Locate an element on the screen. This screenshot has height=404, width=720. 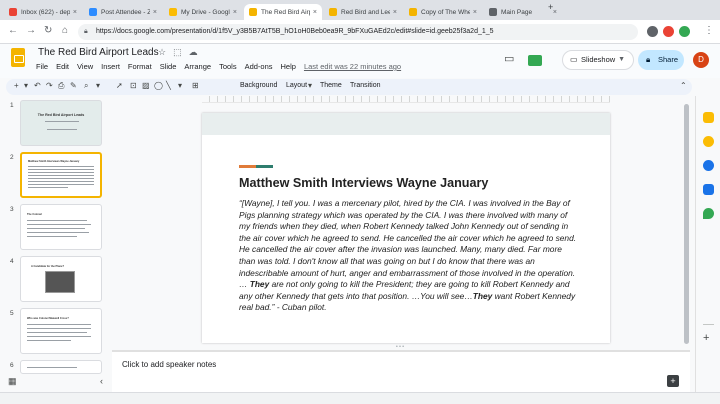
menu-tools: Tools is located at coordinates (228, 66).